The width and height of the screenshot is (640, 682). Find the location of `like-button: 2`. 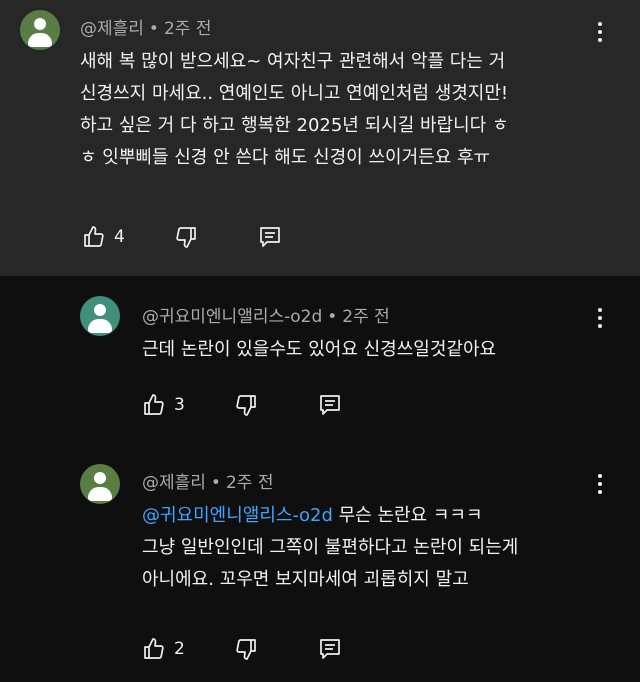

like-button: 2 is located at coordinates (163, 649).